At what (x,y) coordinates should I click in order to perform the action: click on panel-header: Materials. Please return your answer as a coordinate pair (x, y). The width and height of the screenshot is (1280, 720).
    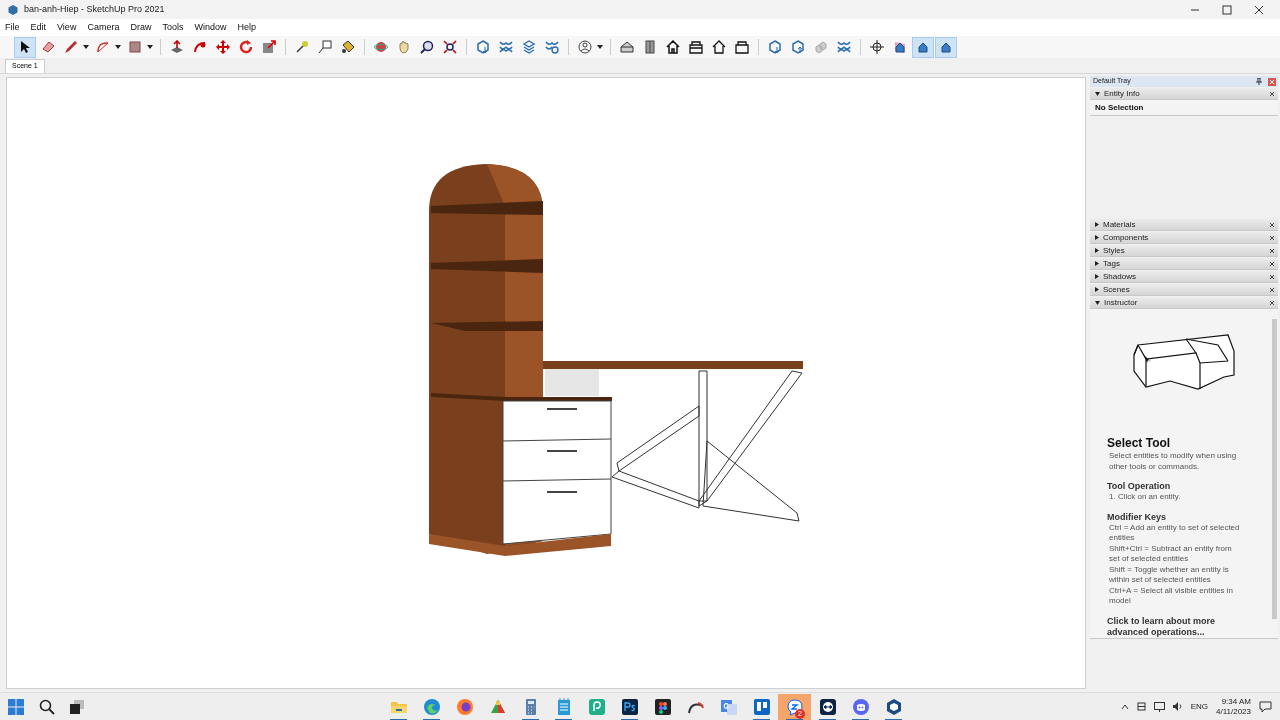
    Looking at the image, I should click on (1184, 225).